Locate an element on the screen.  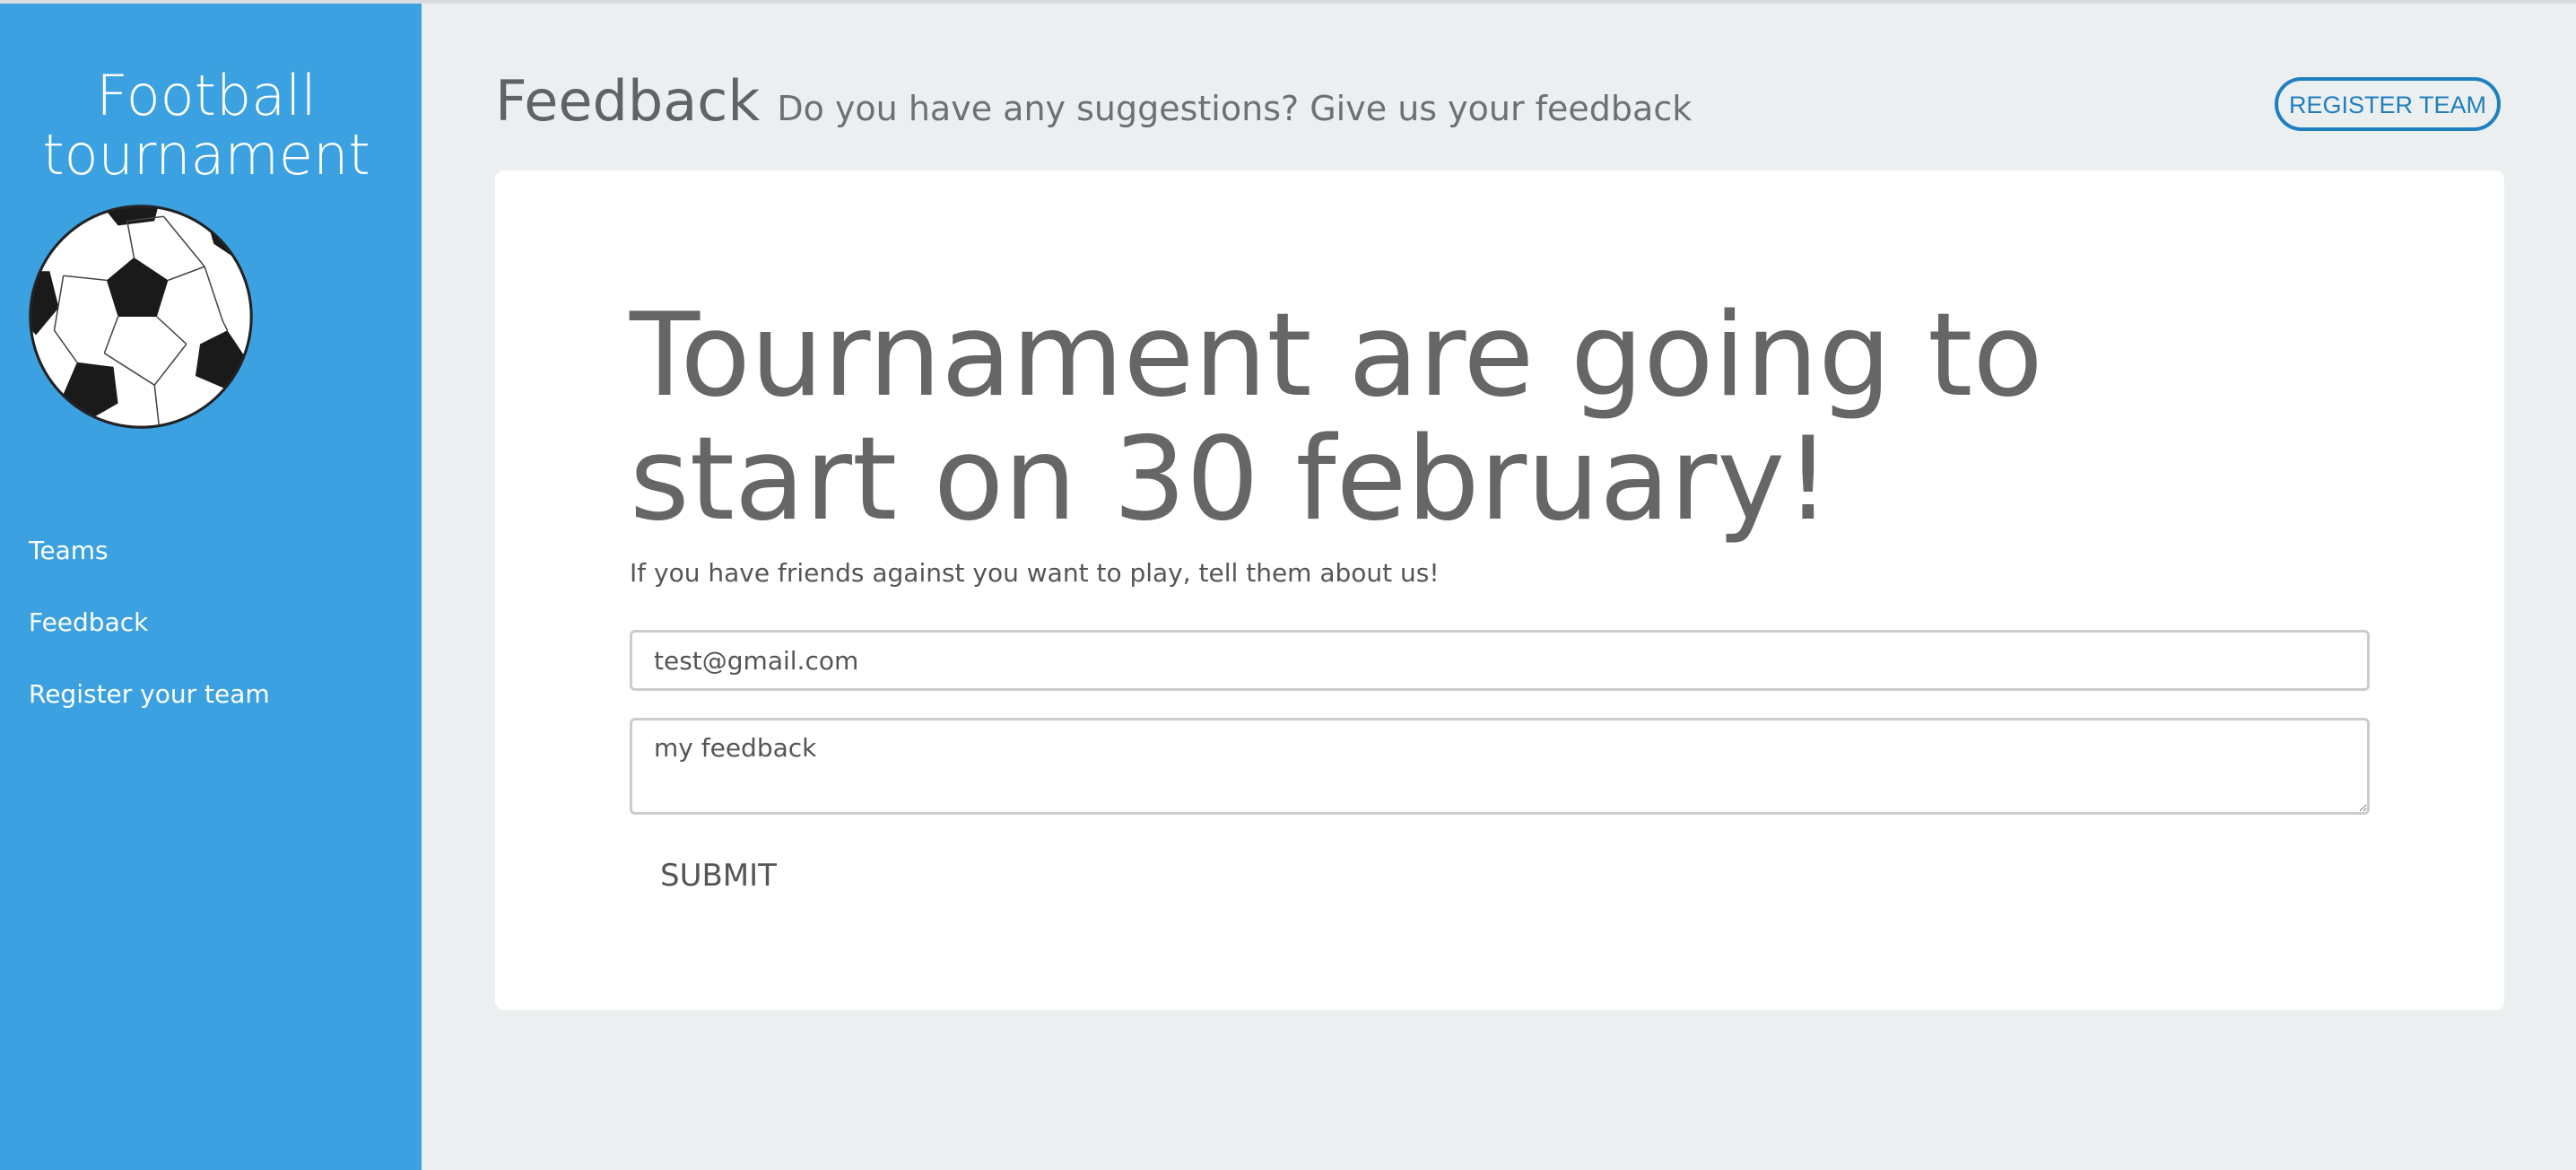
email-field is located at coordinates (1500, 660).